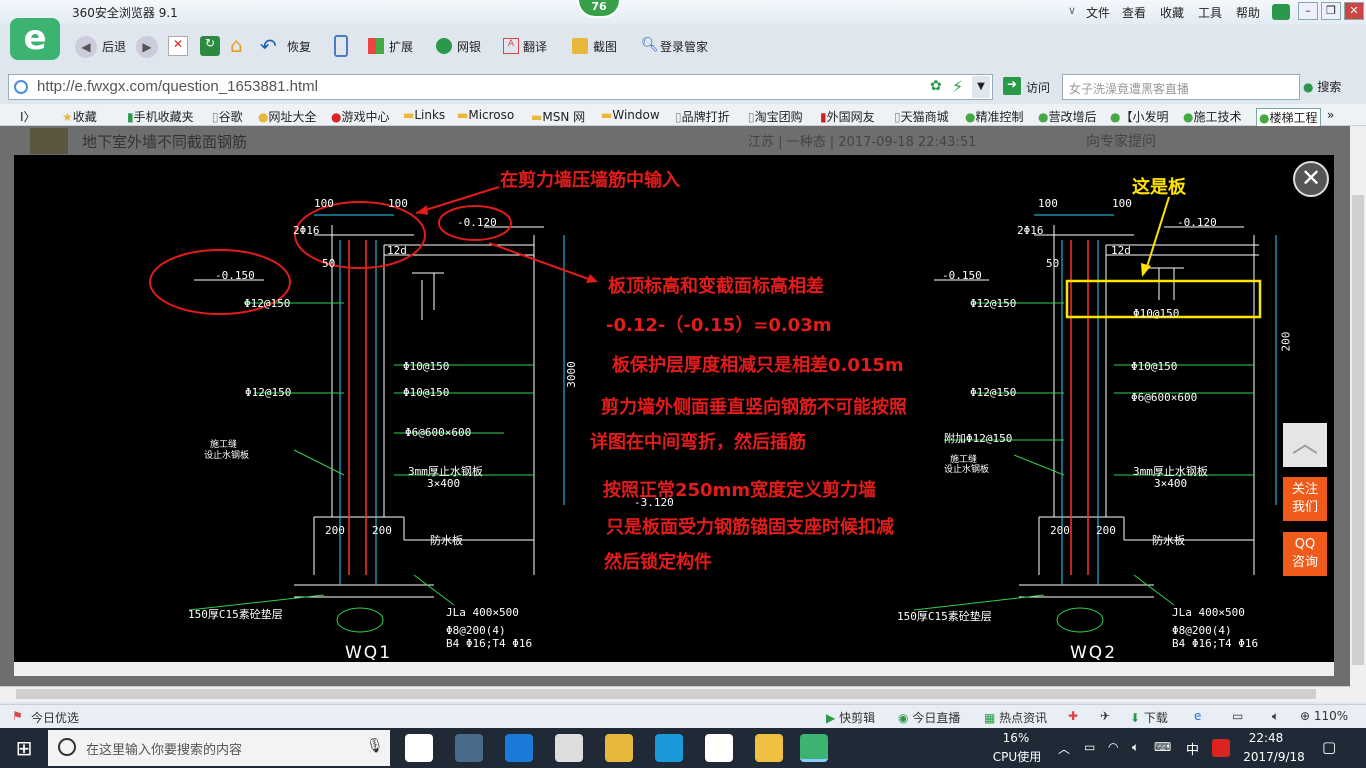 The width and height of the screenshot is (1366, 768). What do you see at coordinates (485, 115) in the screenshot?
I see `favorite-item: ▬Microso` at bounding box center [485, 115].